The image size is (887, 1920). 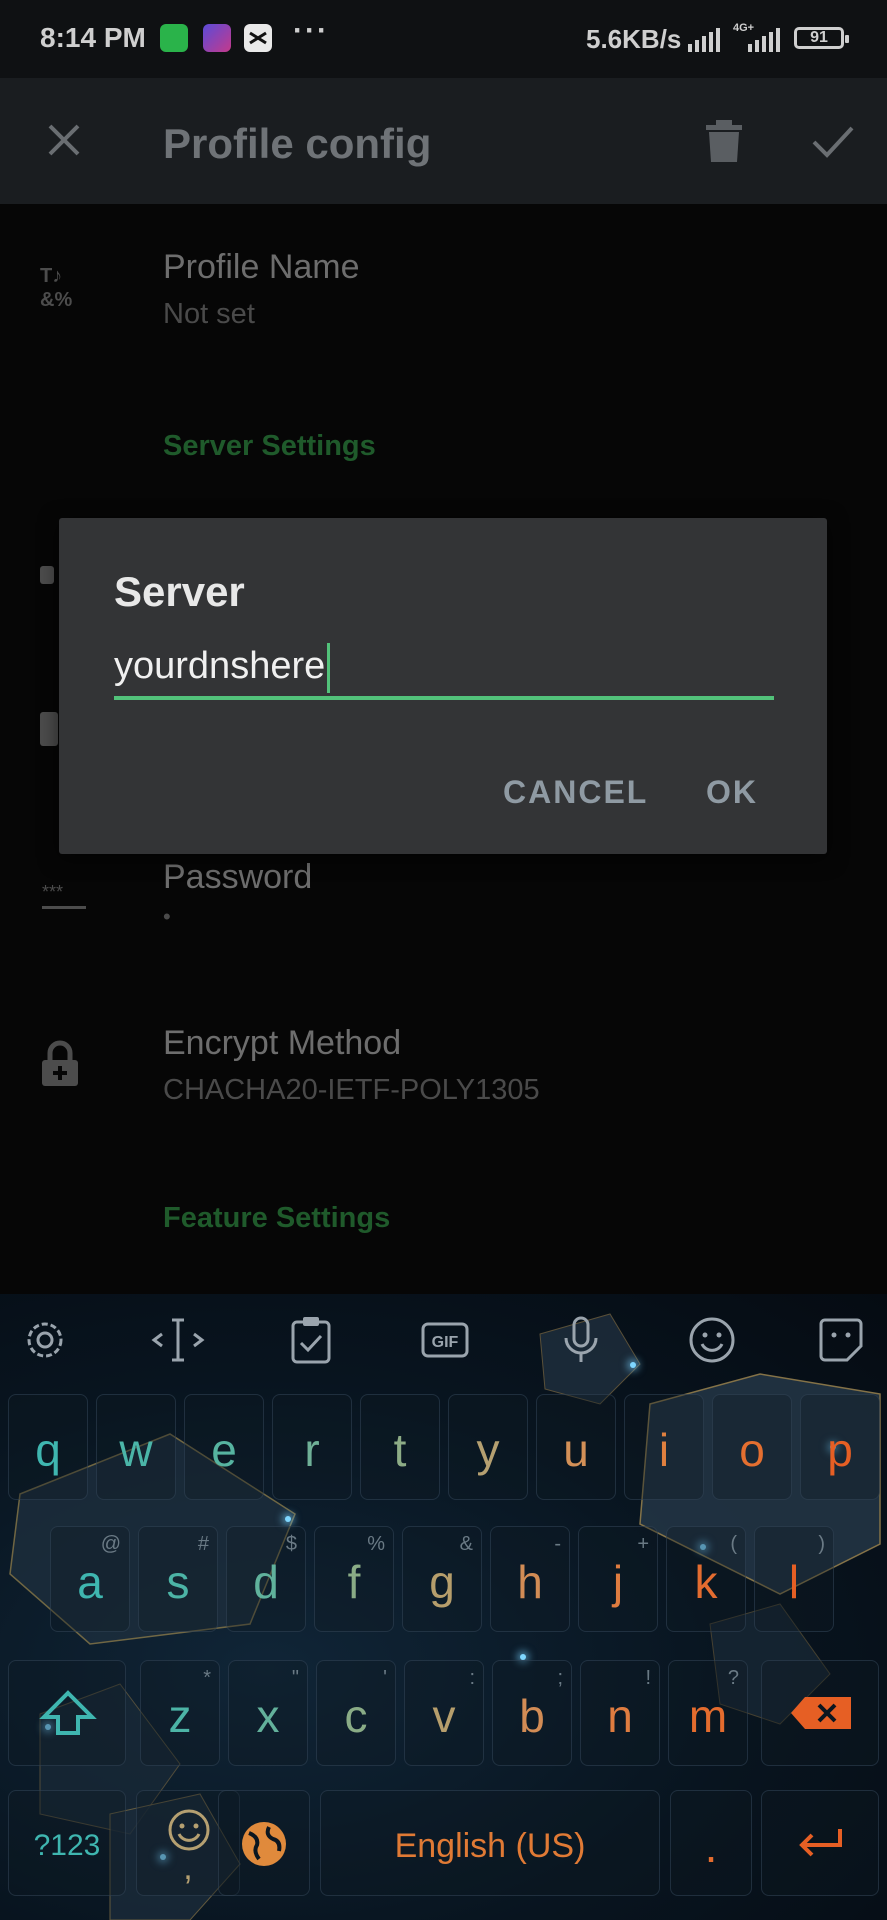 I want to click on key-label: r, so click(x=312, y=1450).